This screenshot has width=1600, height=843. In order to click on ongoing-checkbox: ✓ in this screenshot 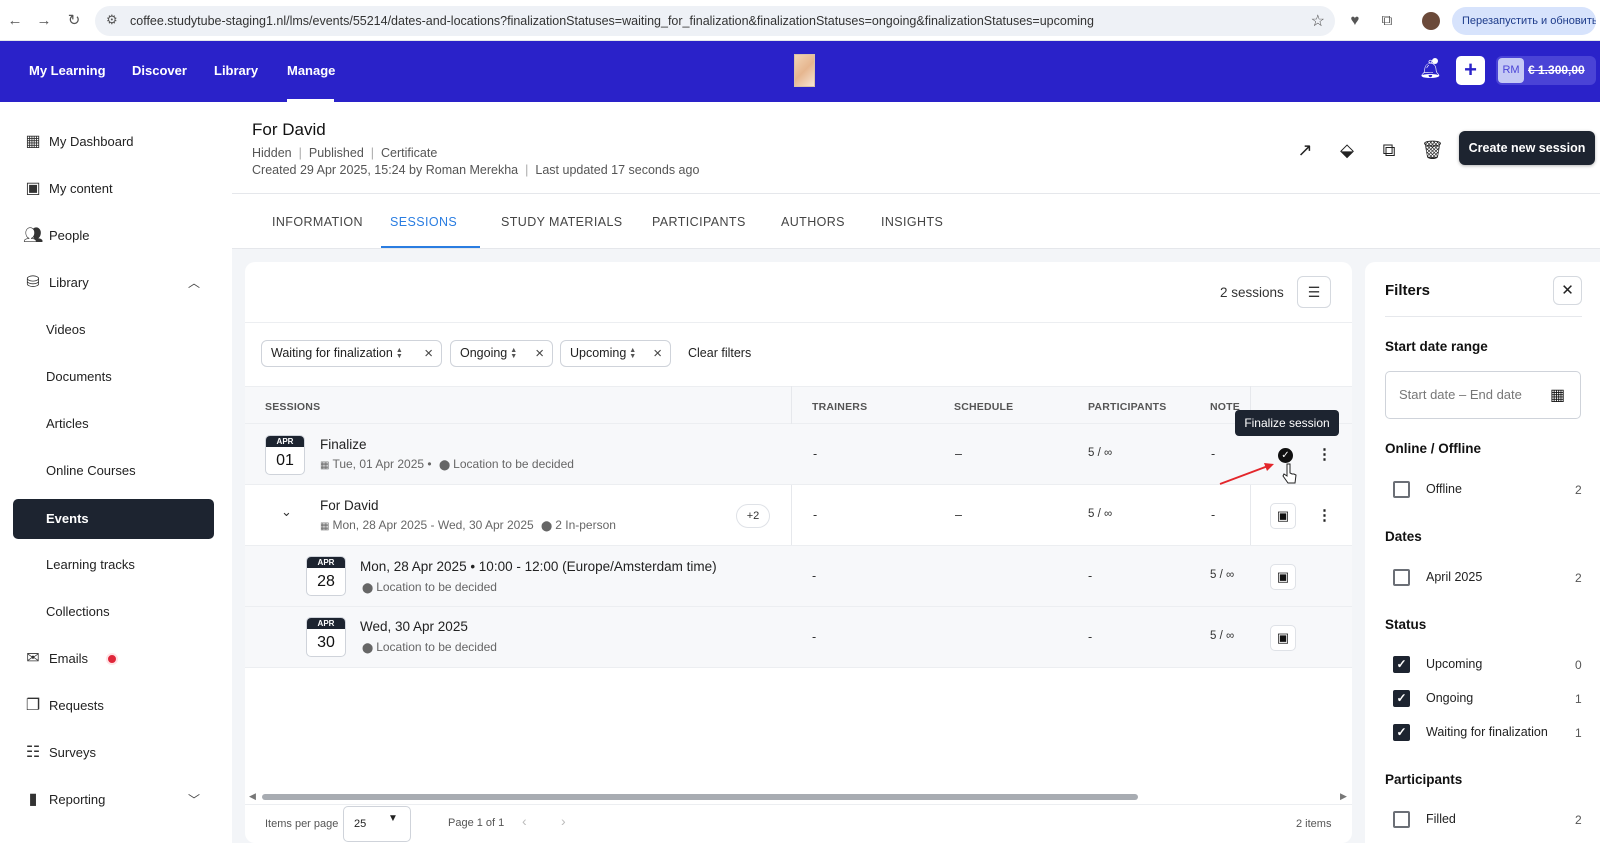, I will do `click(1401, 698)`.